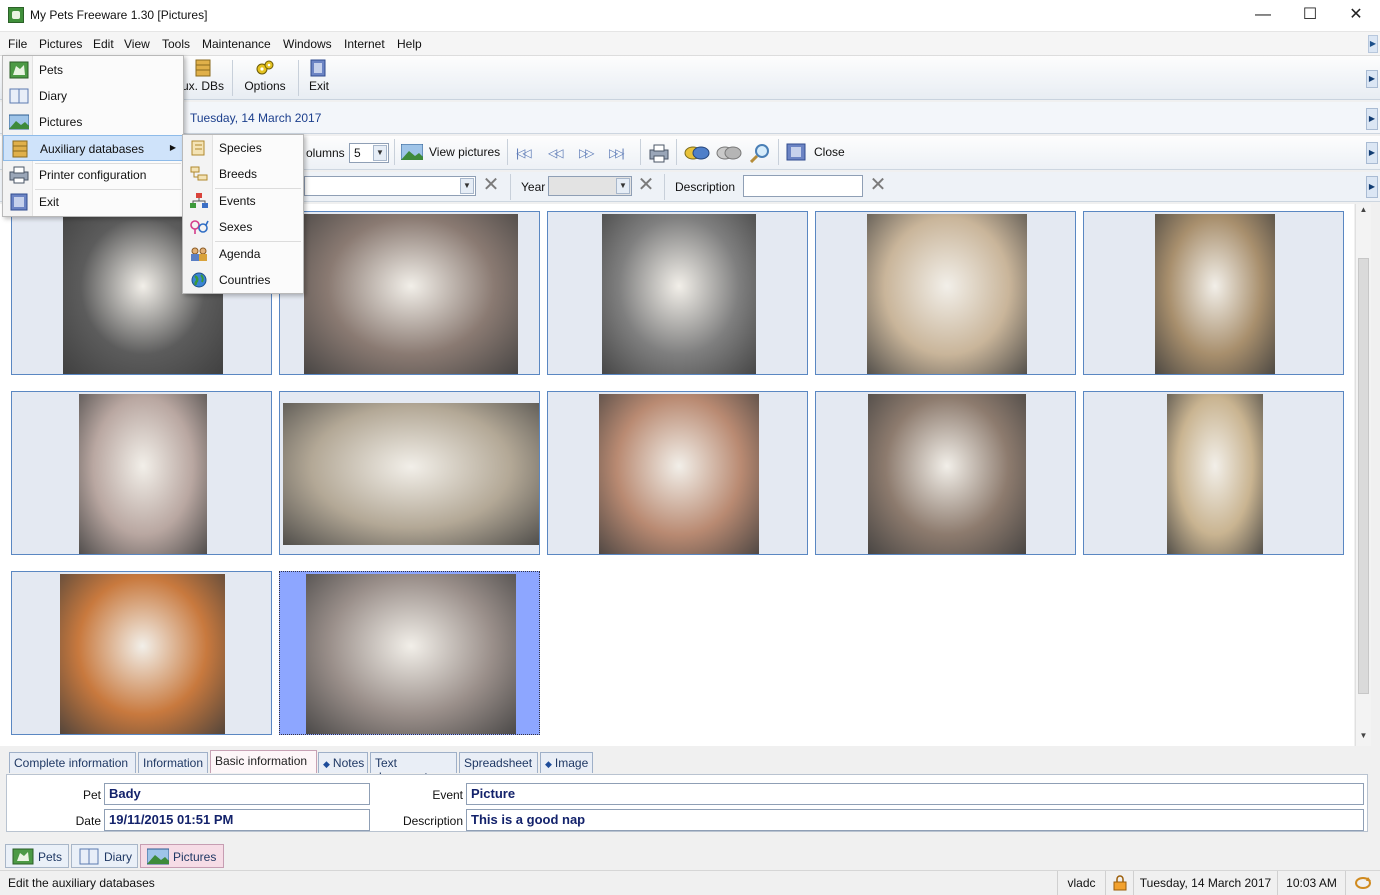  Describe the element at coordinates (1363, 212) in the screenshot. I see `scroll-up-icon: ▲` at that location.